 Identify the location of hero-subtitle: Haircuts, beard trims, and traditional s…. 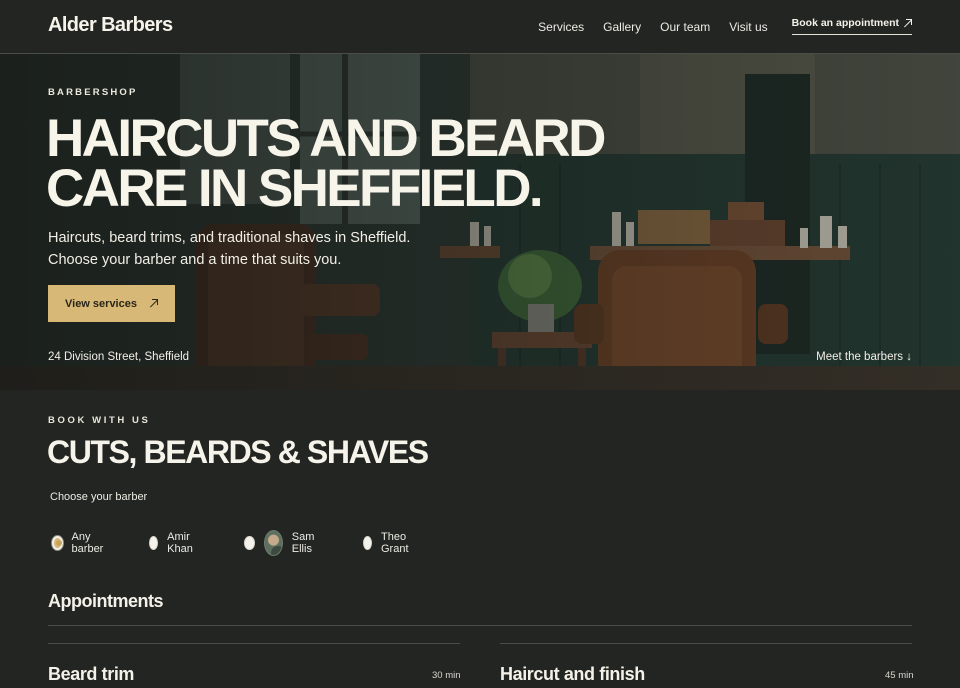
(229, 249).